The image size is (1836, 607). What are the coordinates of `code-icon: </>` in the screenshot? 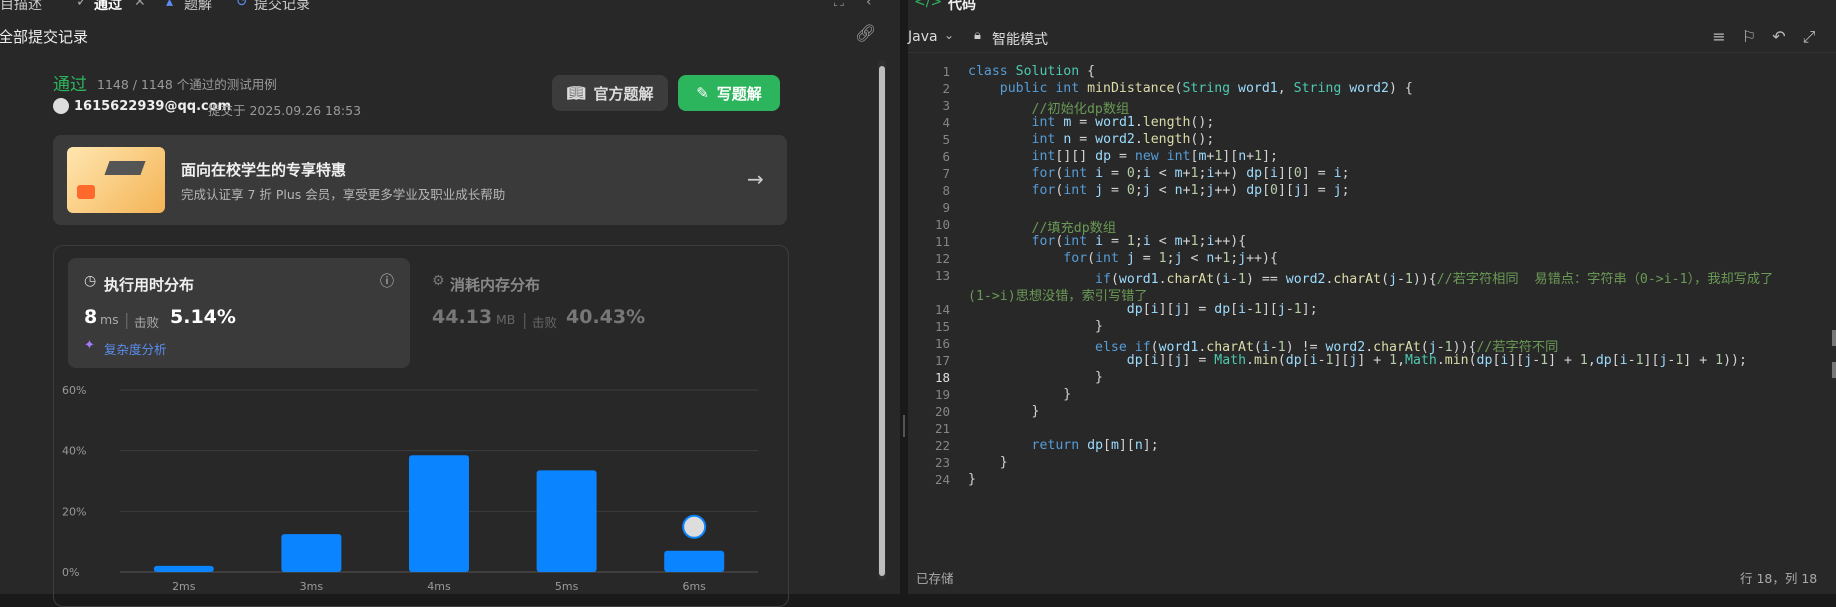 It's located at (928, 5).